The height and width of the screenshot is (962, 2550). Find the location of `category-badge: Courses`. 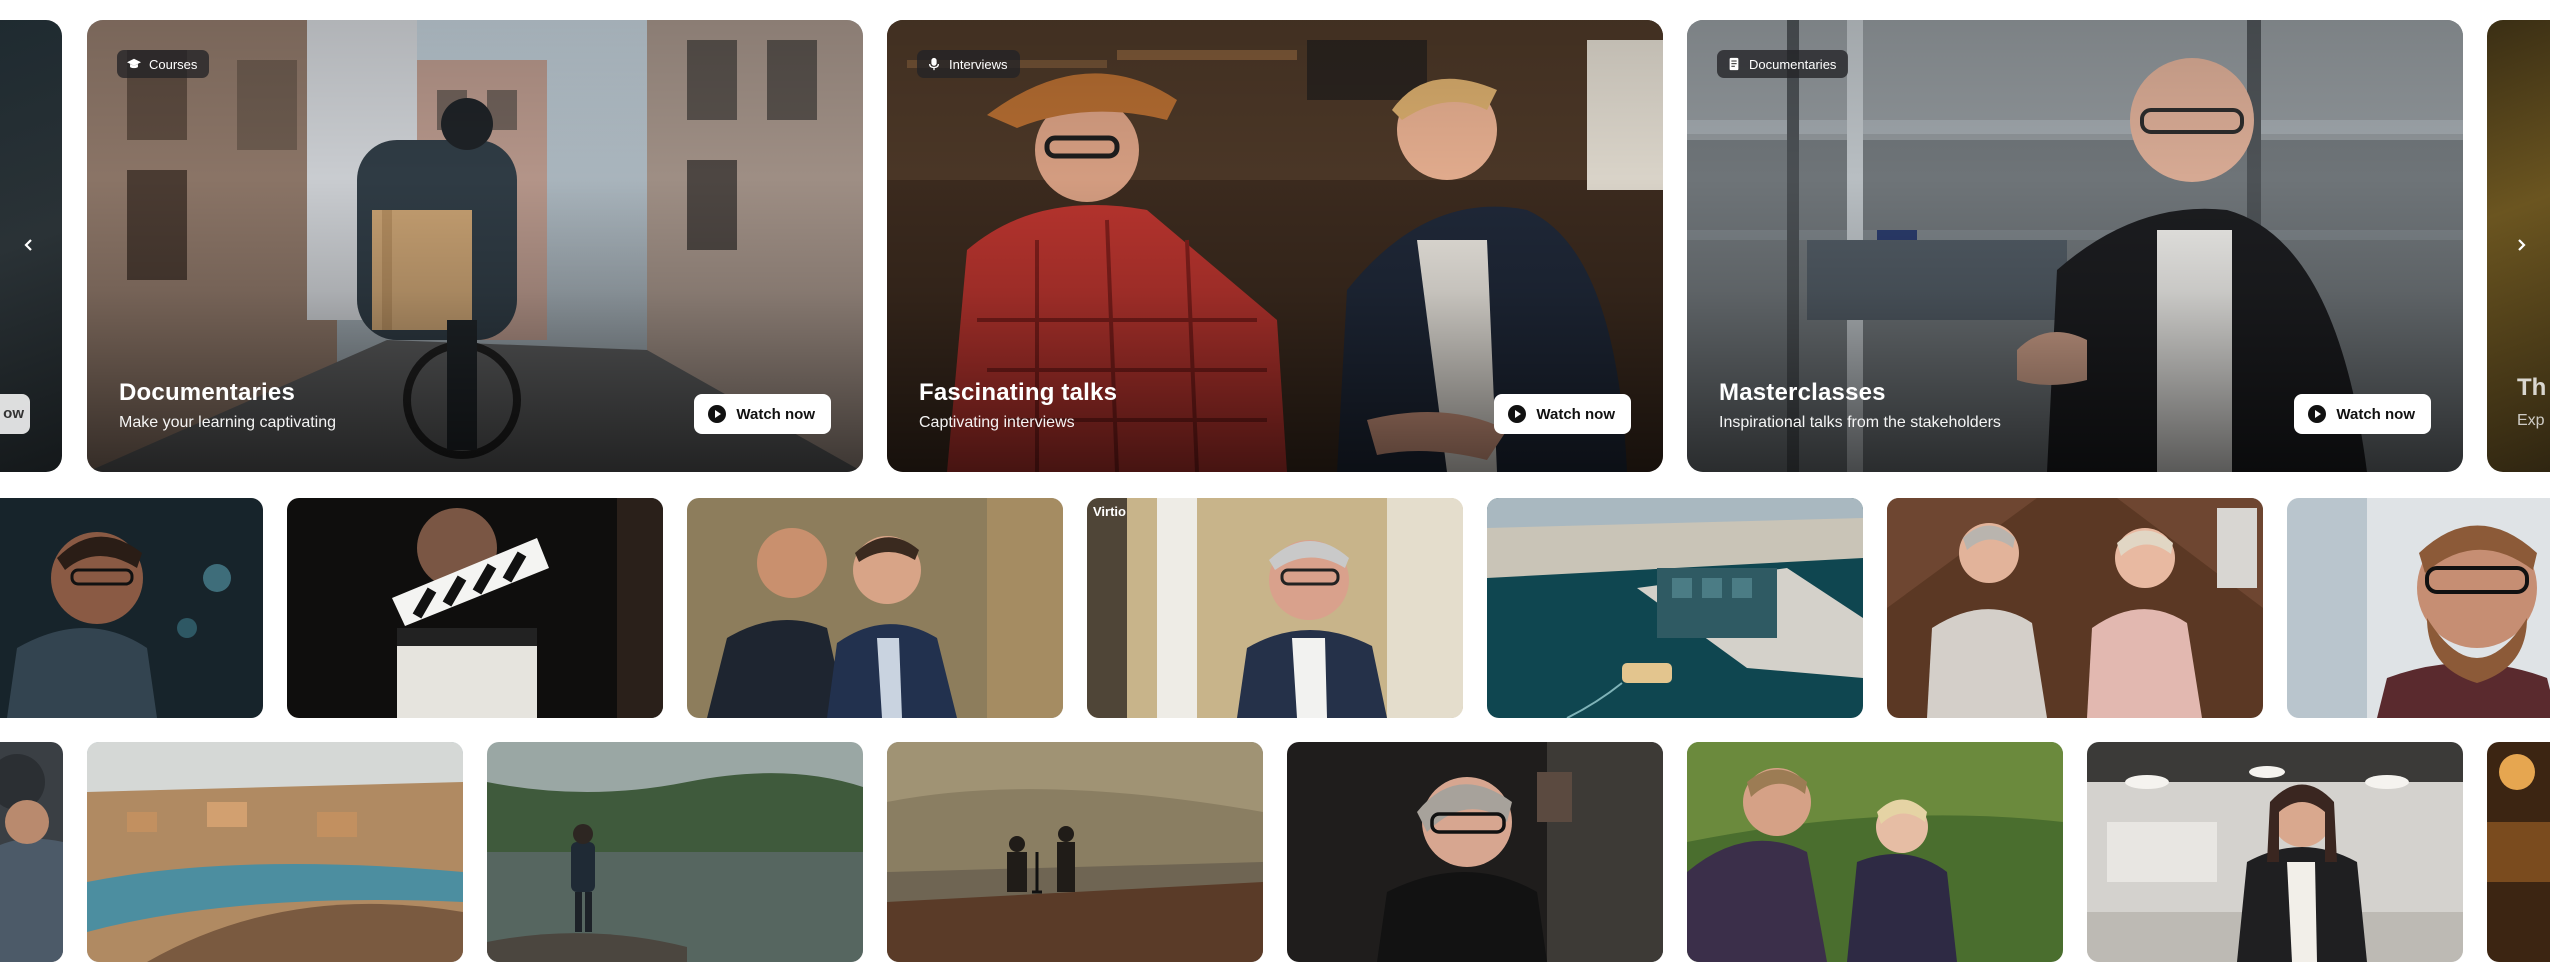

category-badge: Courses is located at coordinates (163, 64).